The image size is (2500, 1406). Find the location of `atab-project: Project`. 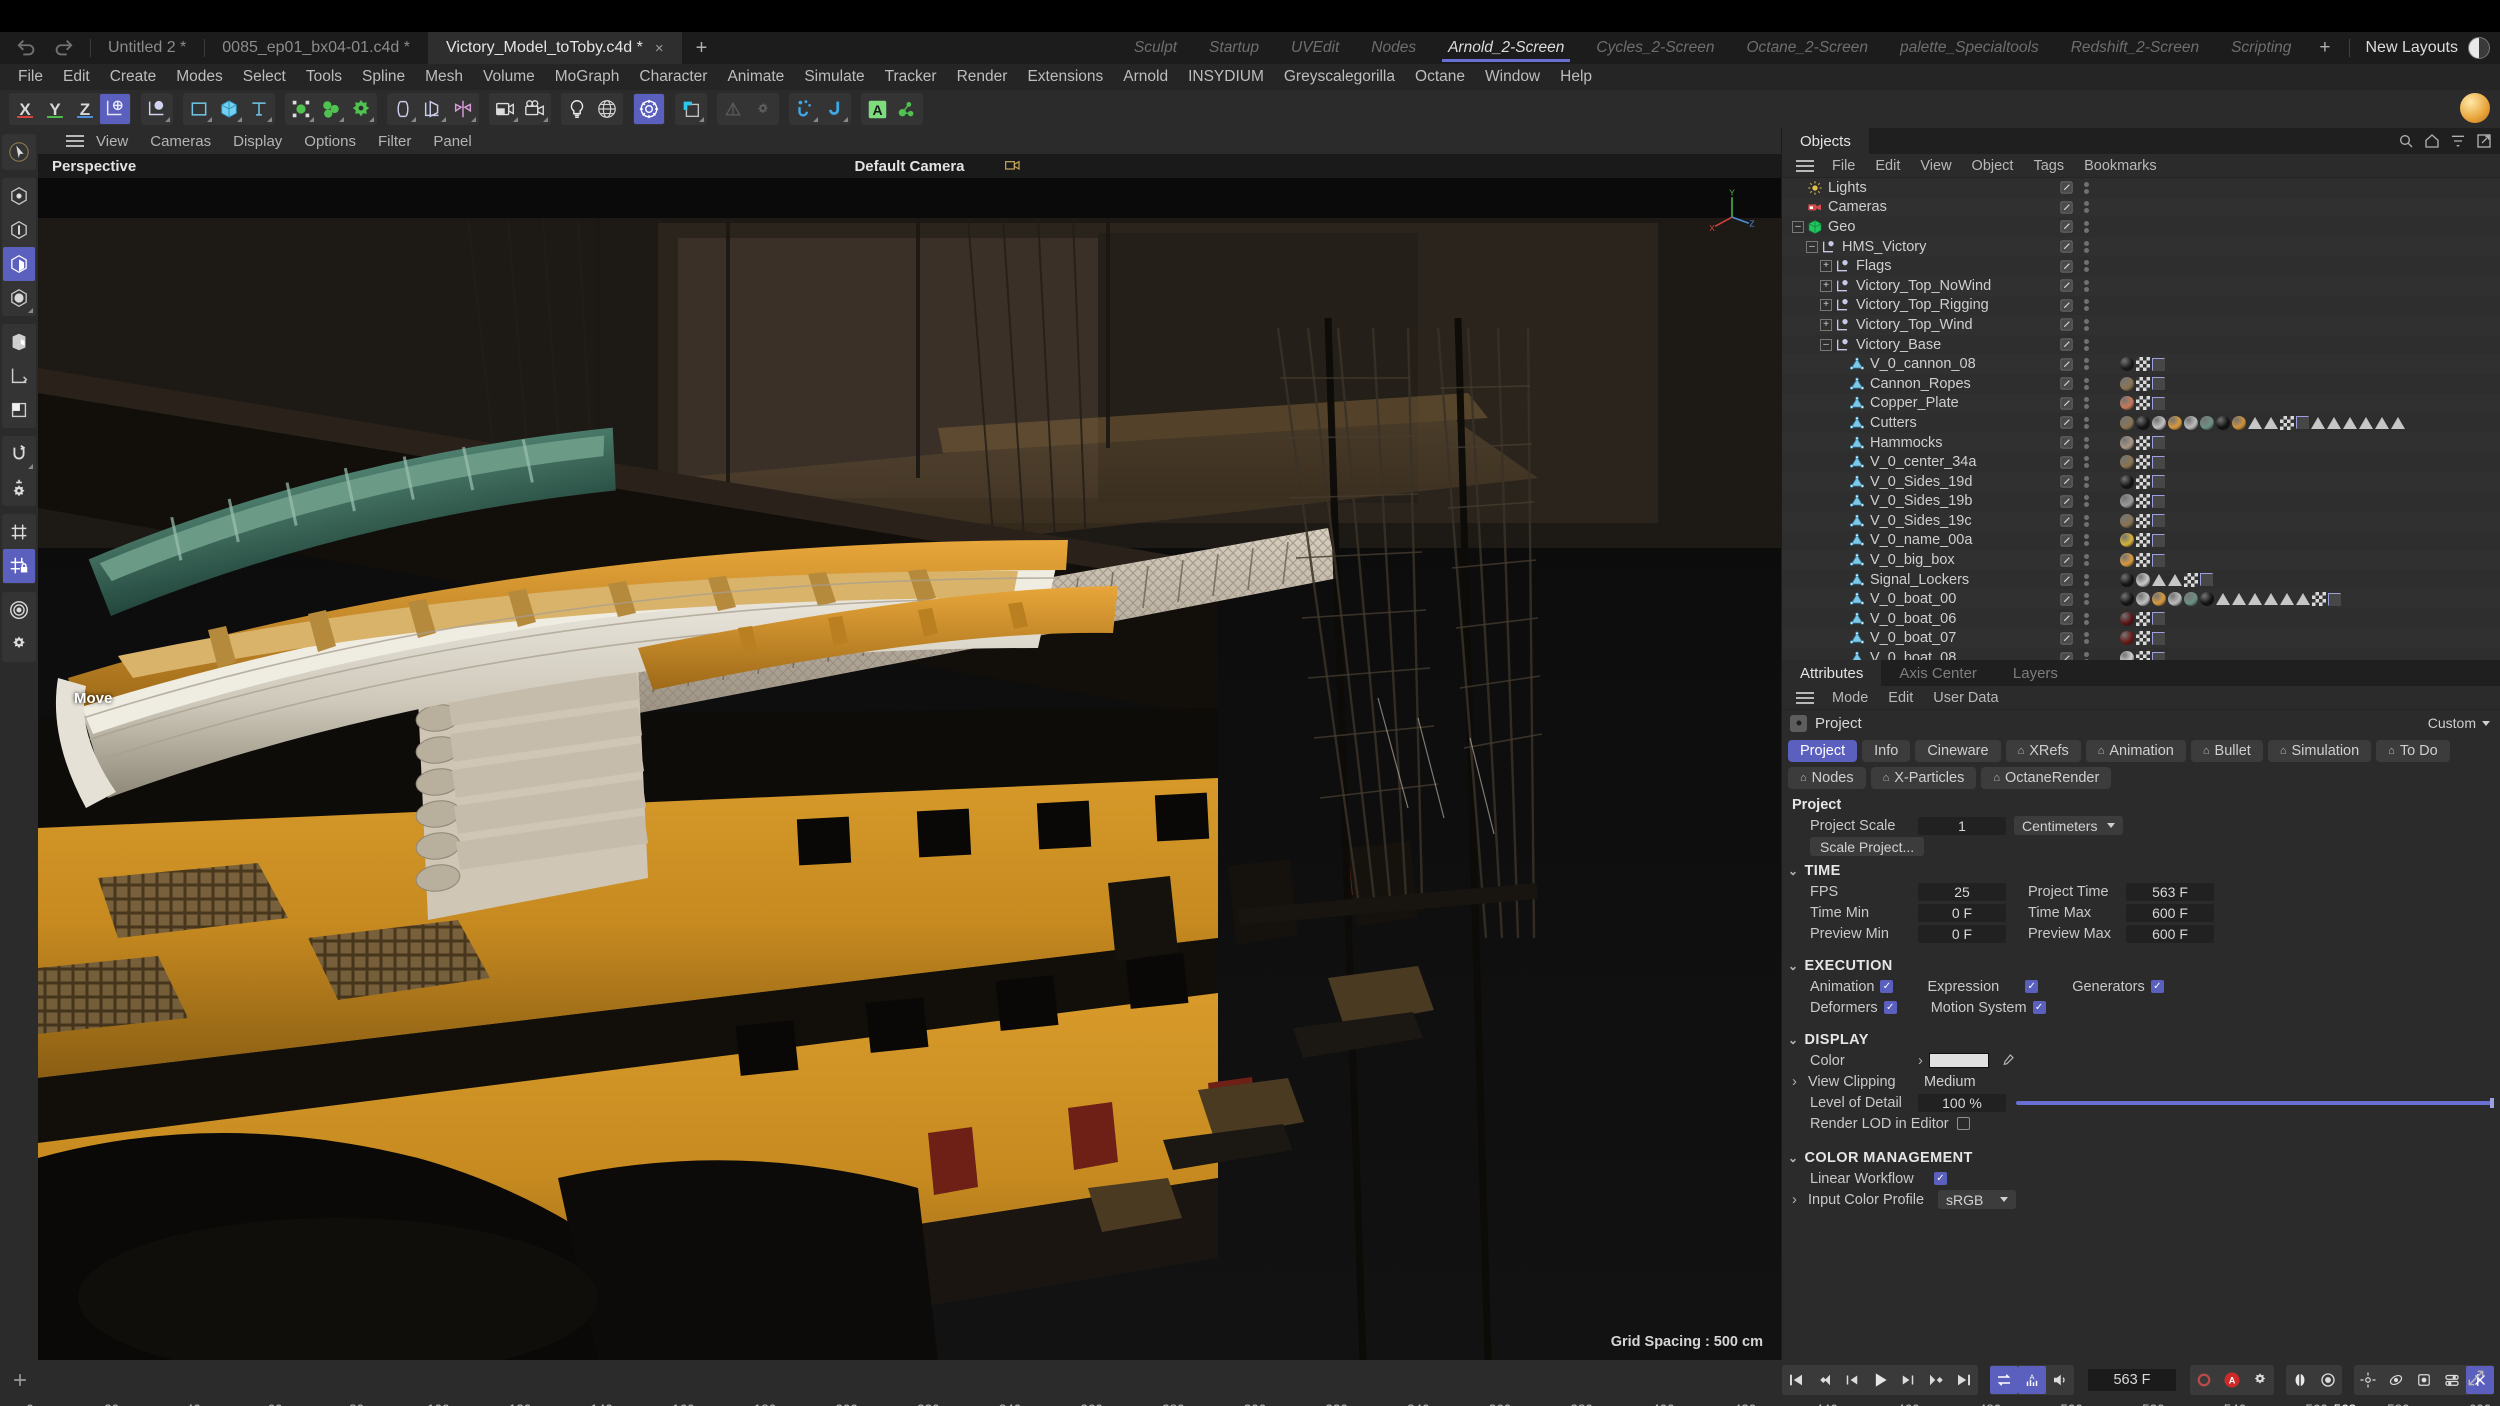

atab-project: Project is located at coordinates (1823, 751).